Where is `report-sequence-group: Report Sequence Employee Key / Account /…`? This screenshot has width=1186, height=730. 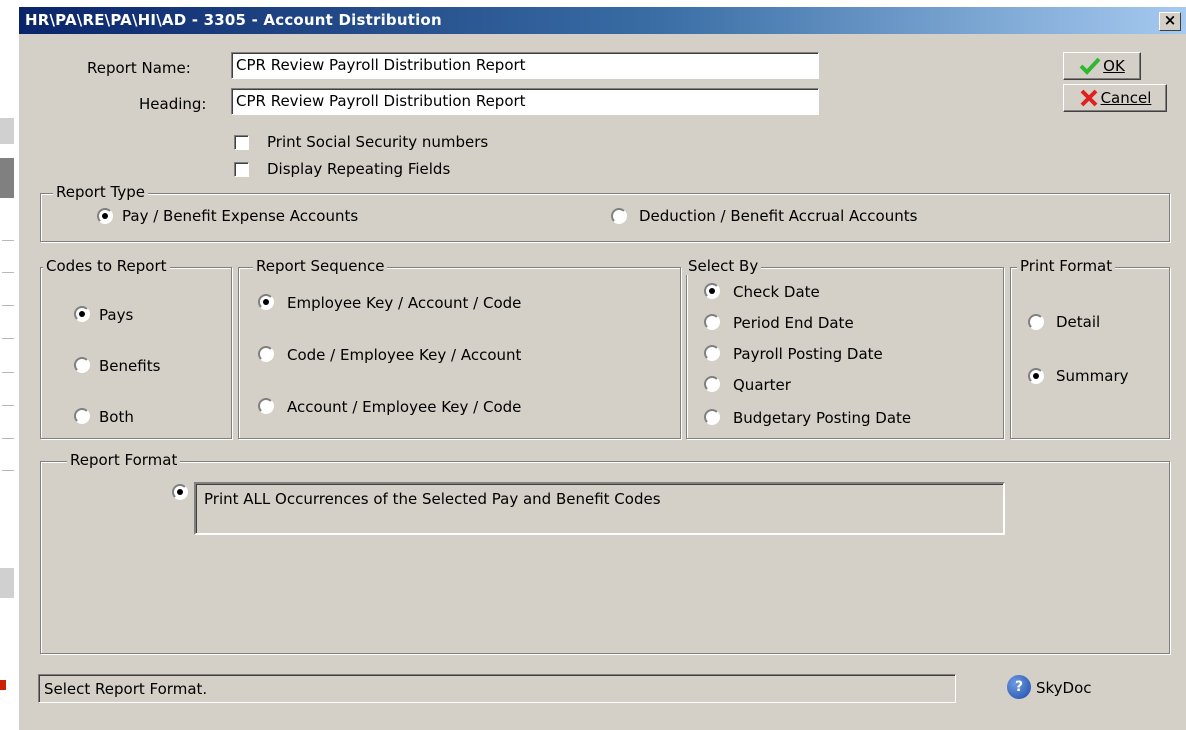 report-sequence-group: Report Sequence Employee Key / Account /… is located at coordinates (459, 348).